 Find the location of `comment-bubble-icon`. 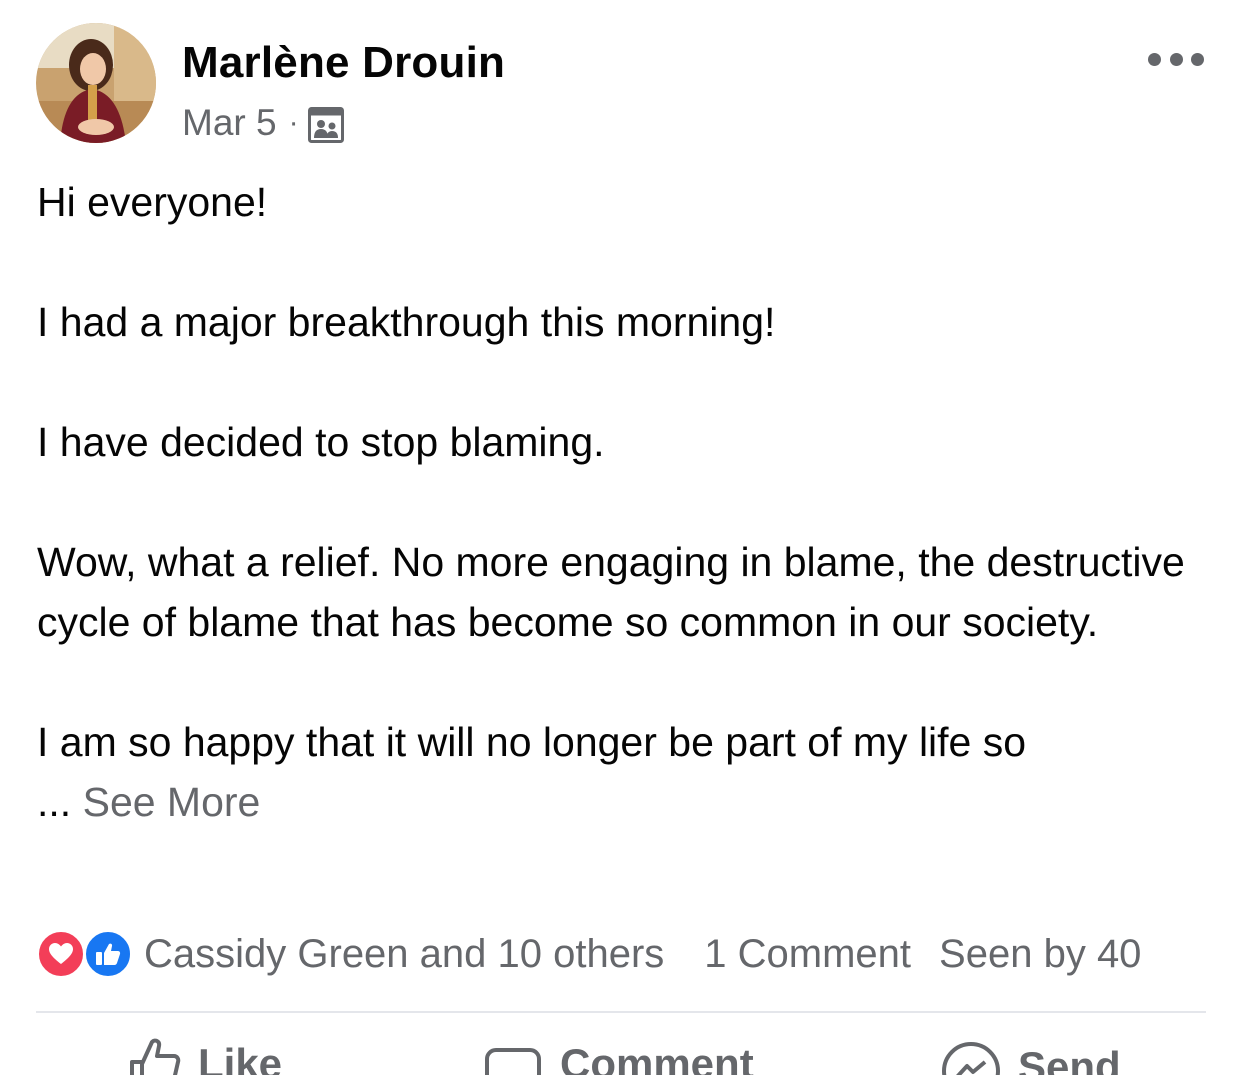

comment-bubble-icon is located at coordinates (513, 1061).